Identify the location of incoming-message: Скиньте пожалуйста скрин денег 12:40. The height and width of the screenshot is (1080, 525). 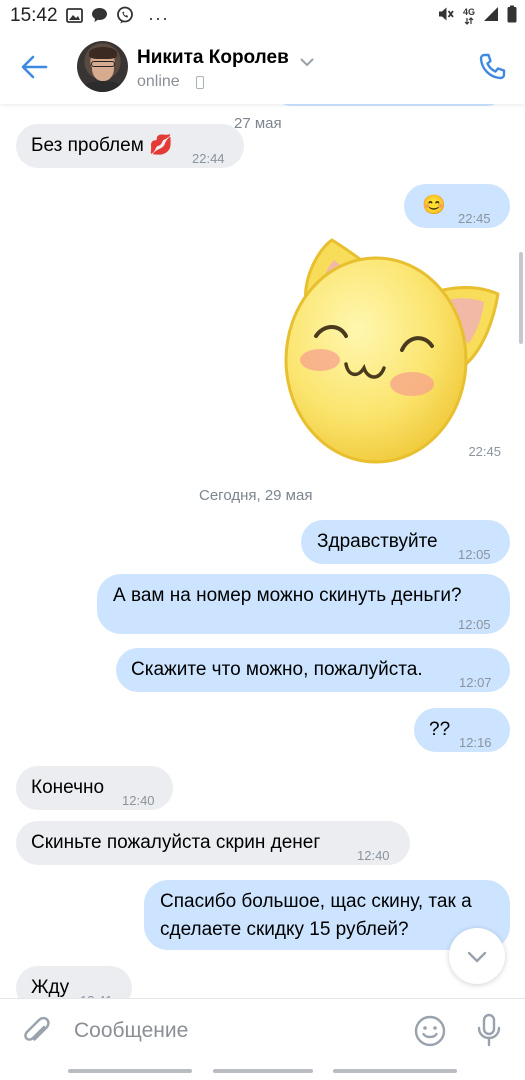
(213, 843).